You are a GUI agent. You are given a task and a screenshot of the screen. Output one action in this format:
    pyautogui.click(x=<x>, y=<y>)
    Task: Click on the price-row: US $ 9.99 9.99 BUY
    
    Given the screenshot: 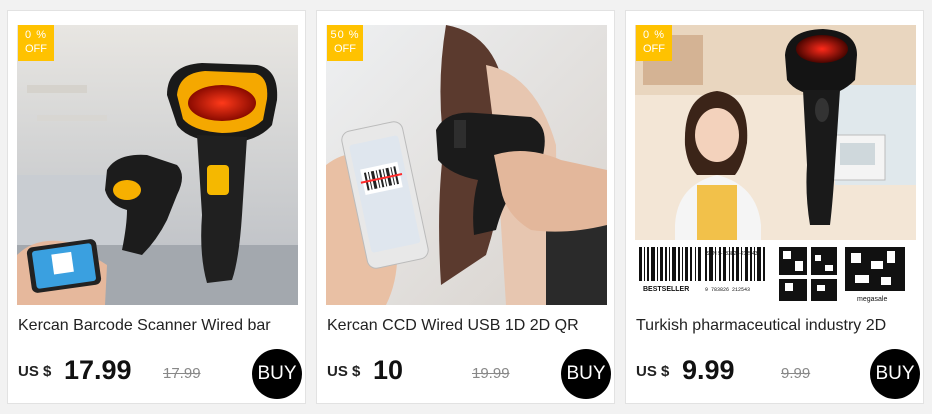 What is the action you would take?
    pyautogui.click(x=778, y=374)
    